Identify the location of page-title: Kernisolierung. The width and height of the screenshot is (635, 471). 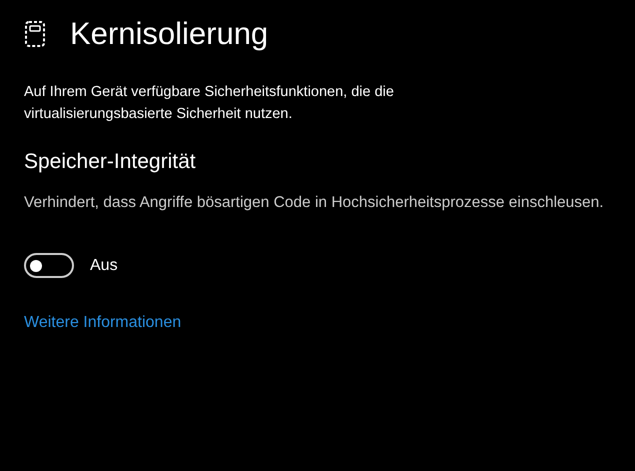
(169, 34).